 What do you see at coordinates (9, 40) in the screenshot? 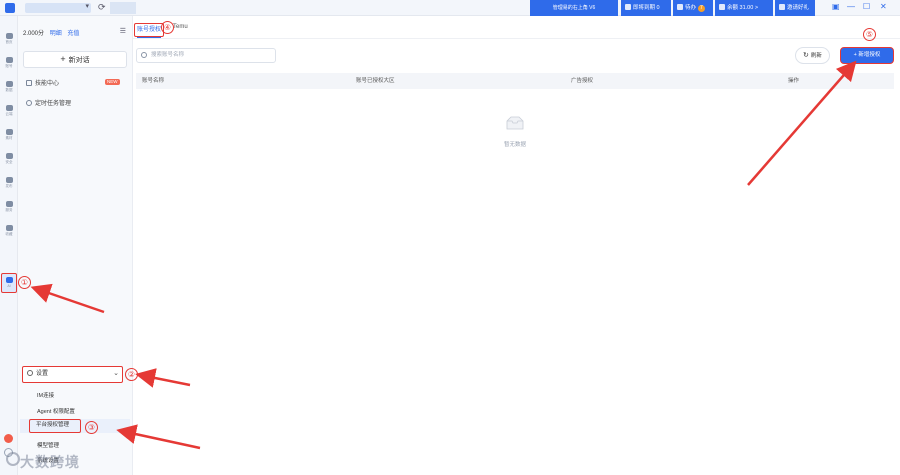
I see `rail-item-home: 首页` at bounding box center [9, 40].